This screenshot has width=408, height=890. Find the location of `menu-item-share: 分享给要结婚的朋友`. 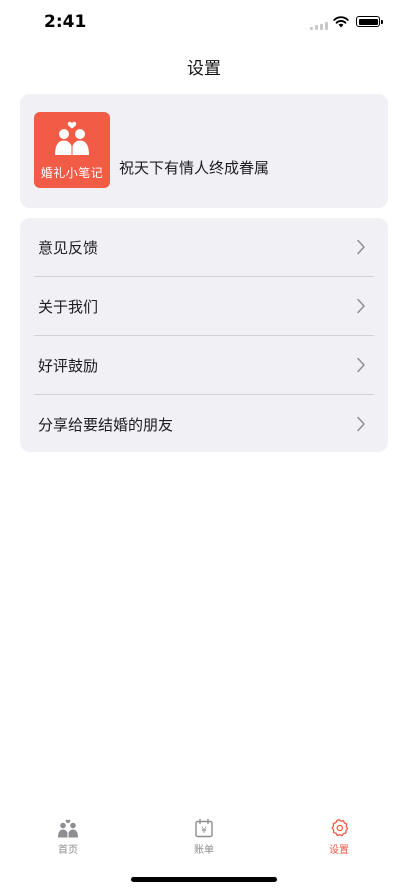

menu-item-share: 分享给要结婚的朋友 is located at coordinates (204, 423).